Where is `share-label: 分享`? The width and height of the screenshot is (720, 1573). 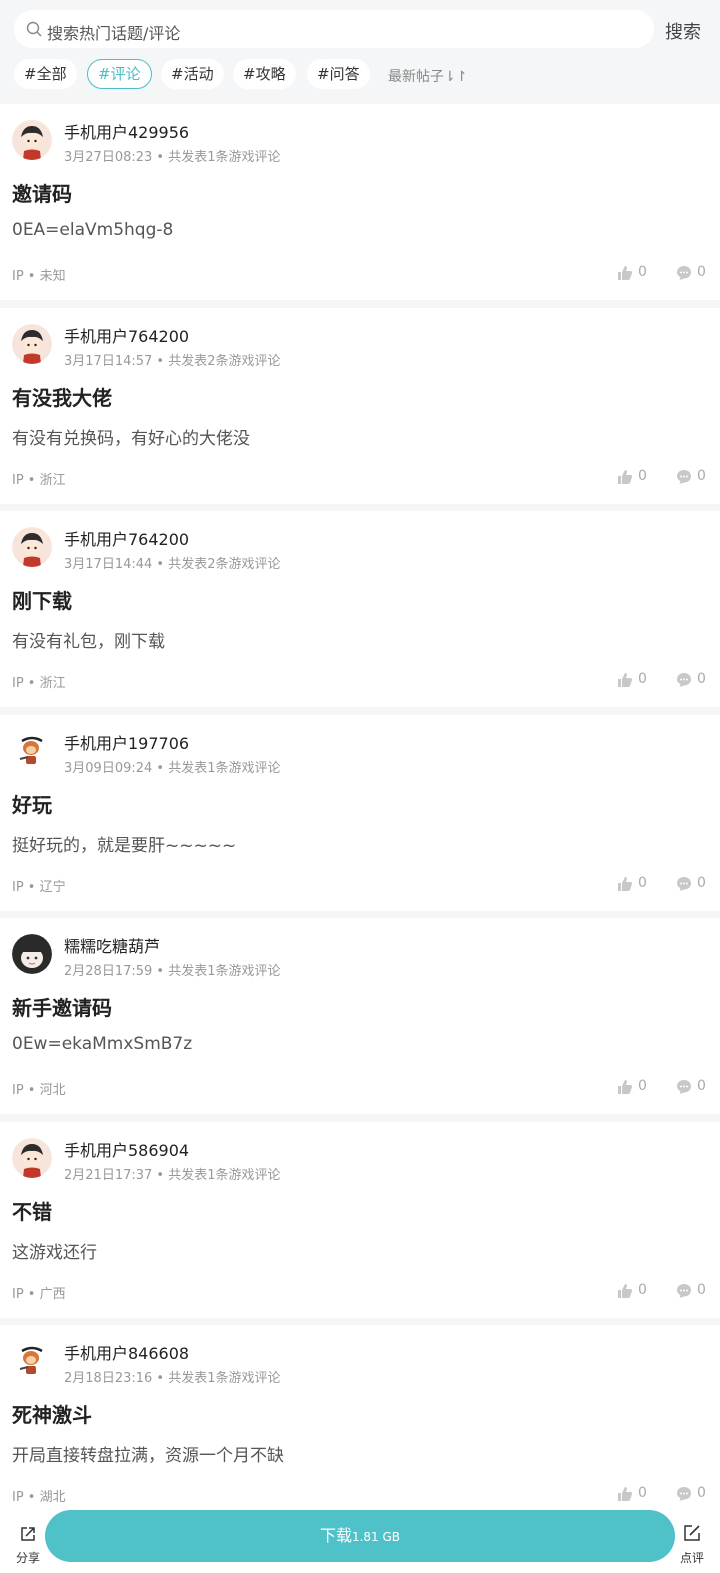 share-label: 分享 is located at coordinates (27, 1558).